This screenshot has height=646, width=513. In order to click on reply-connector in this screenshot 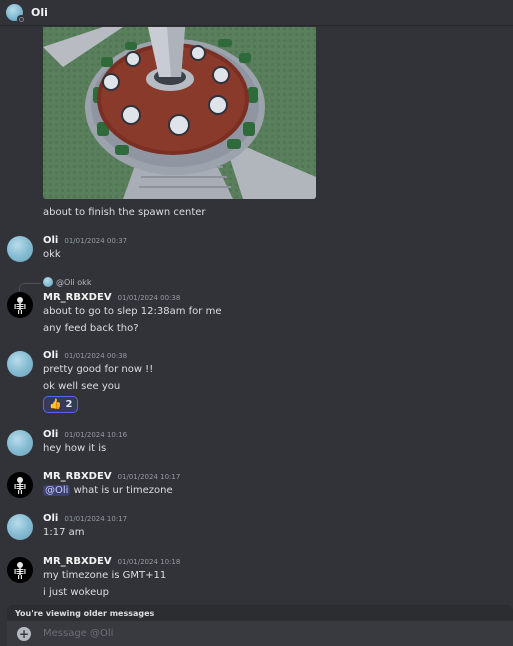, I will do `click(30, 287)`.